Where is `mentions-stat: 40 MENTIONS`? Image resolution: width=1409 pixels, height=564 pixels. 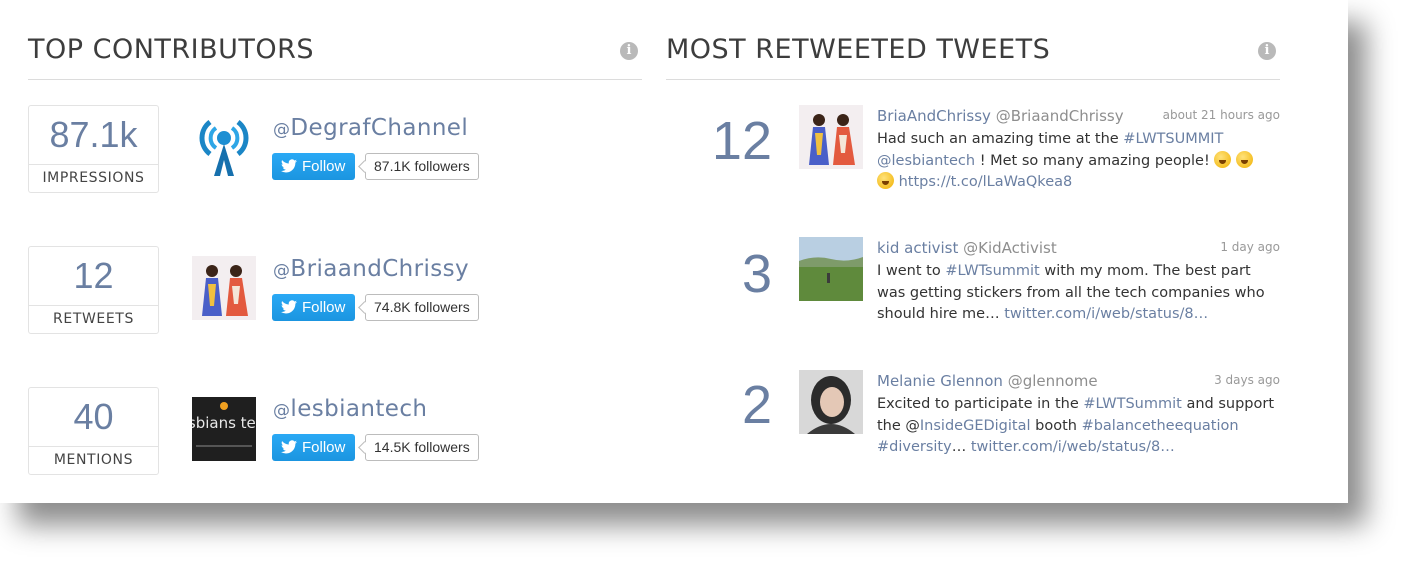
mentions-stat: 40 MENTIONS is located at coordinates (93, 431).